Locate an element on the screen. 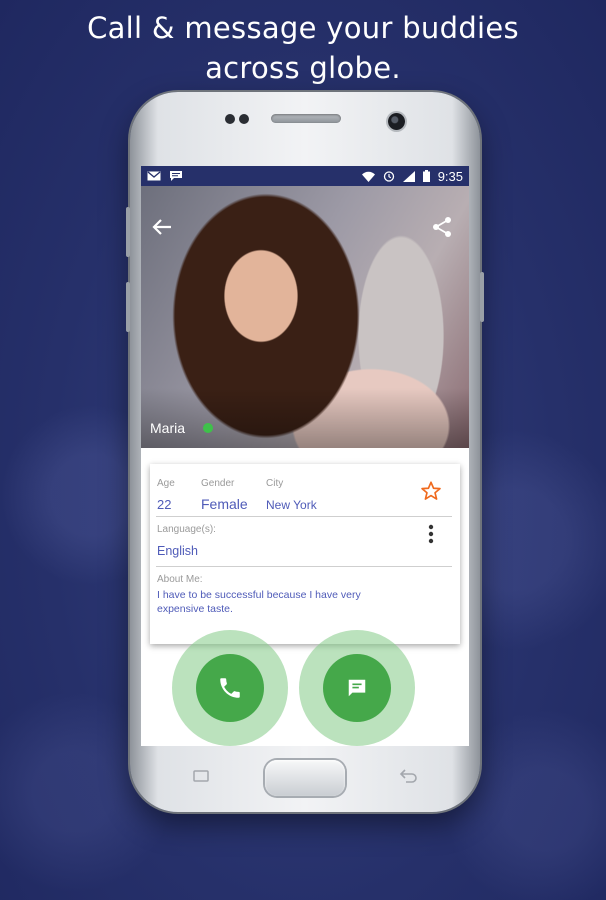  language-label: Language(s): is located at coordinates (186, 529).